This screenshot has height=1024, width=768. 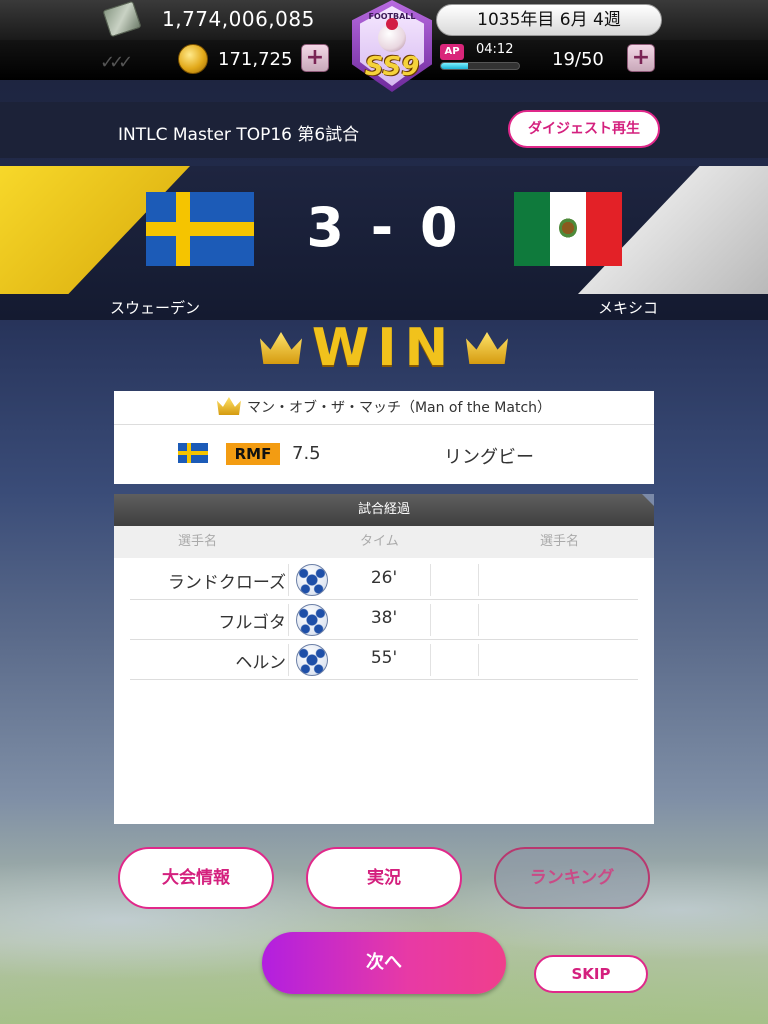 What do you see at coordinates (384, 510) in the screenshot?
I see `match-progress-header: 試合経過` at bounding box center [384, 510].